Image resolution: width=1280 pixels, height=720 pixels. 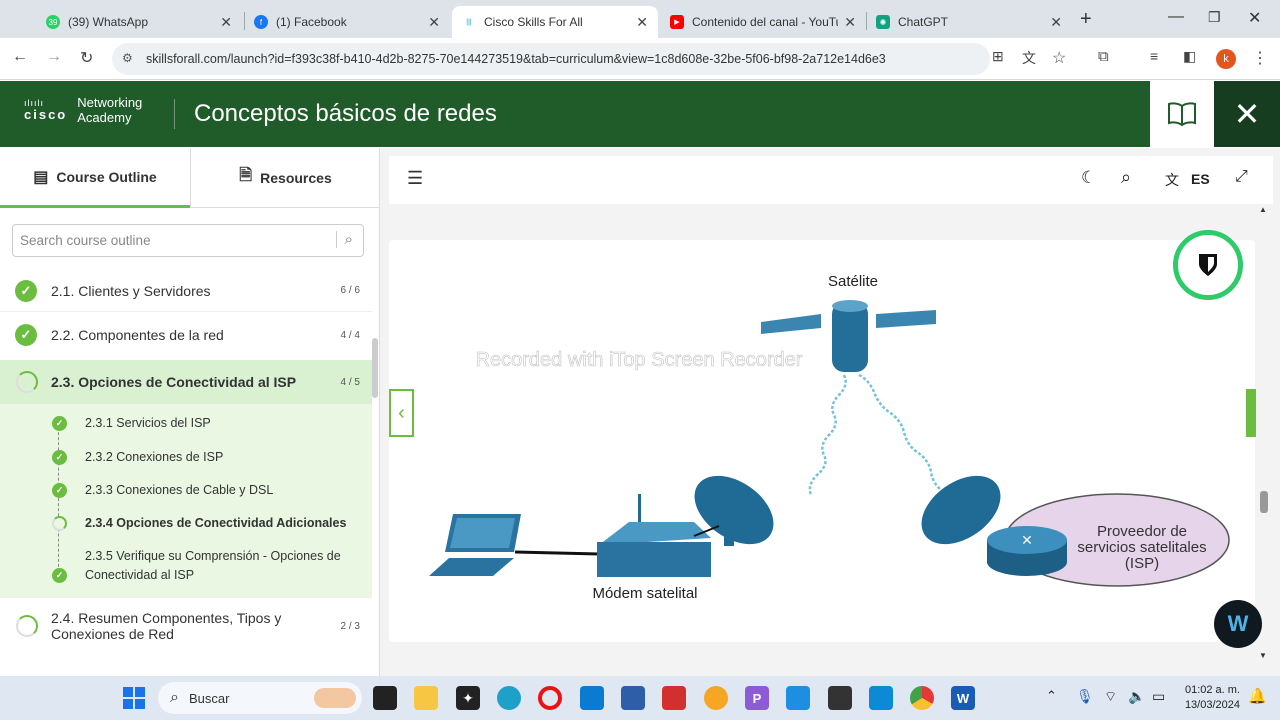 I want to click on myhp-icon, so click(x=592, y=698).